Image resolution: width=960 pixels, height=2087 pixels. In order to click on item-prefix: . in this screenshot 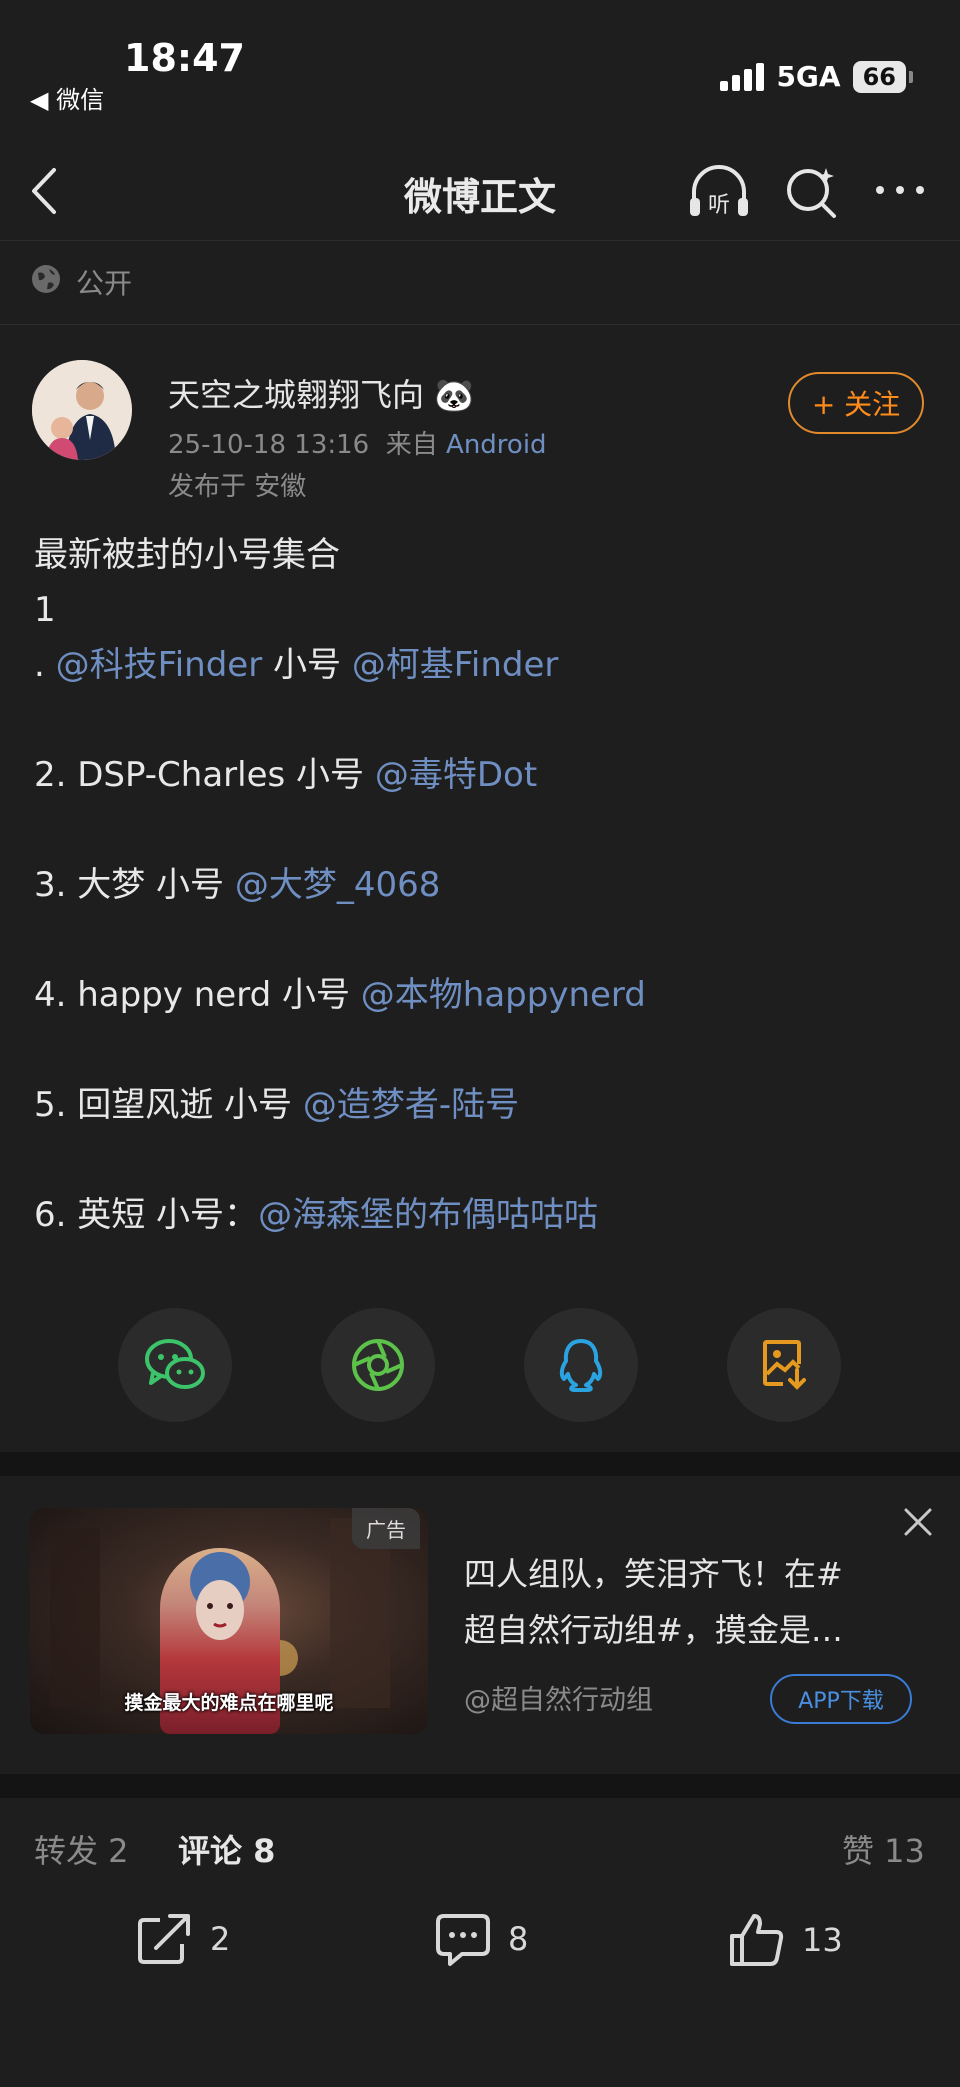, I will do `click(39, 665)`.